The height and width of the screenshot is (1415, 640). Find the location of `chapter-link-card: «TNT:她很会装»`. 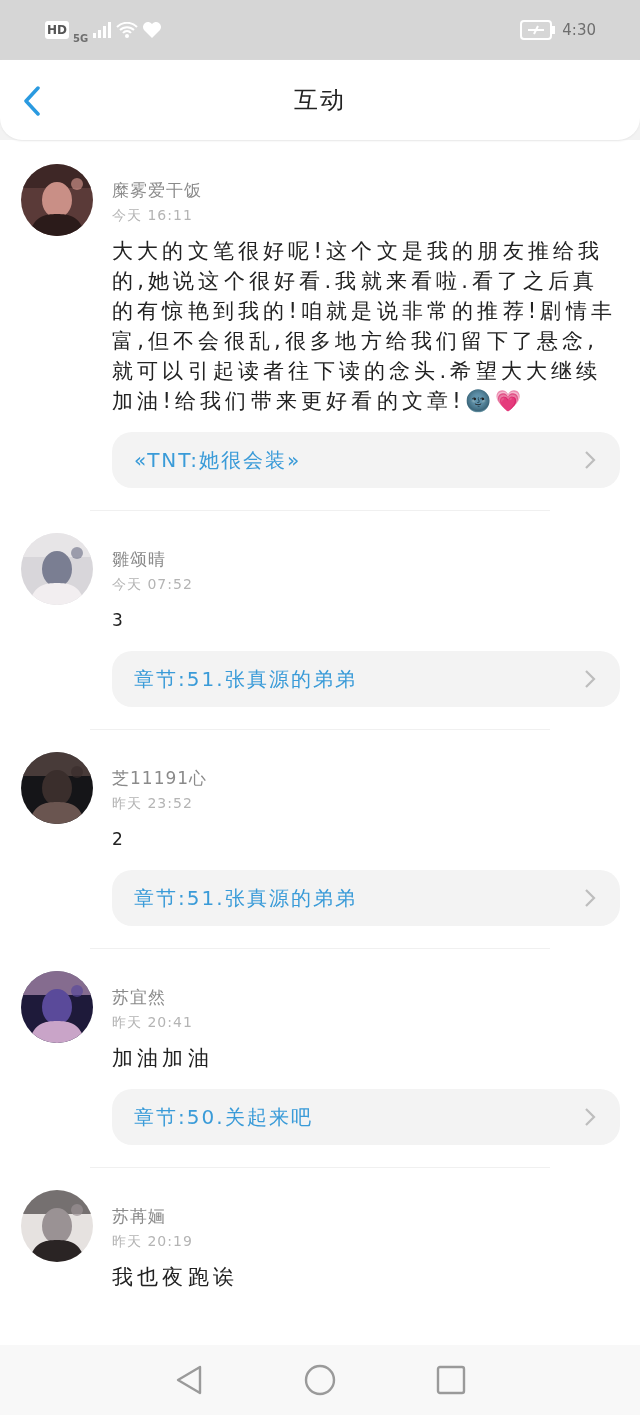

chapter-link-card: «TNT:她很会装» is located at coordinates (366, 460).